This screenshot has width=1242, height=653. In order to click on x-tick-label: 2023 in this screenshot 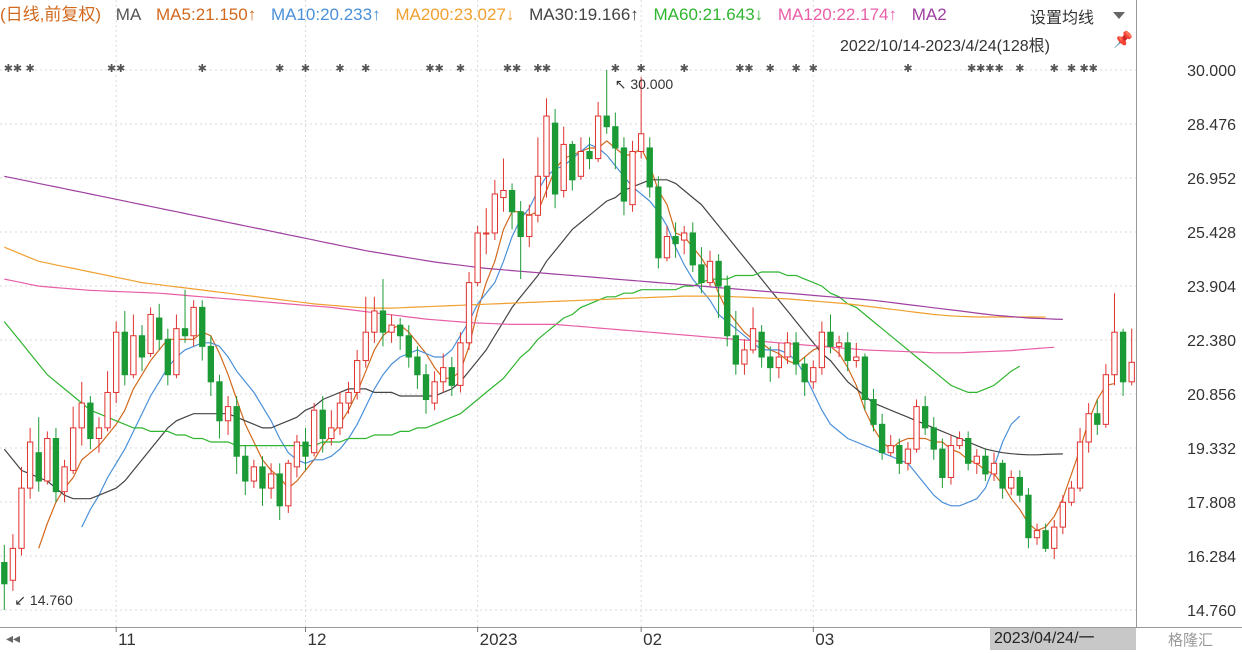, I will do `click(499, 639)`.